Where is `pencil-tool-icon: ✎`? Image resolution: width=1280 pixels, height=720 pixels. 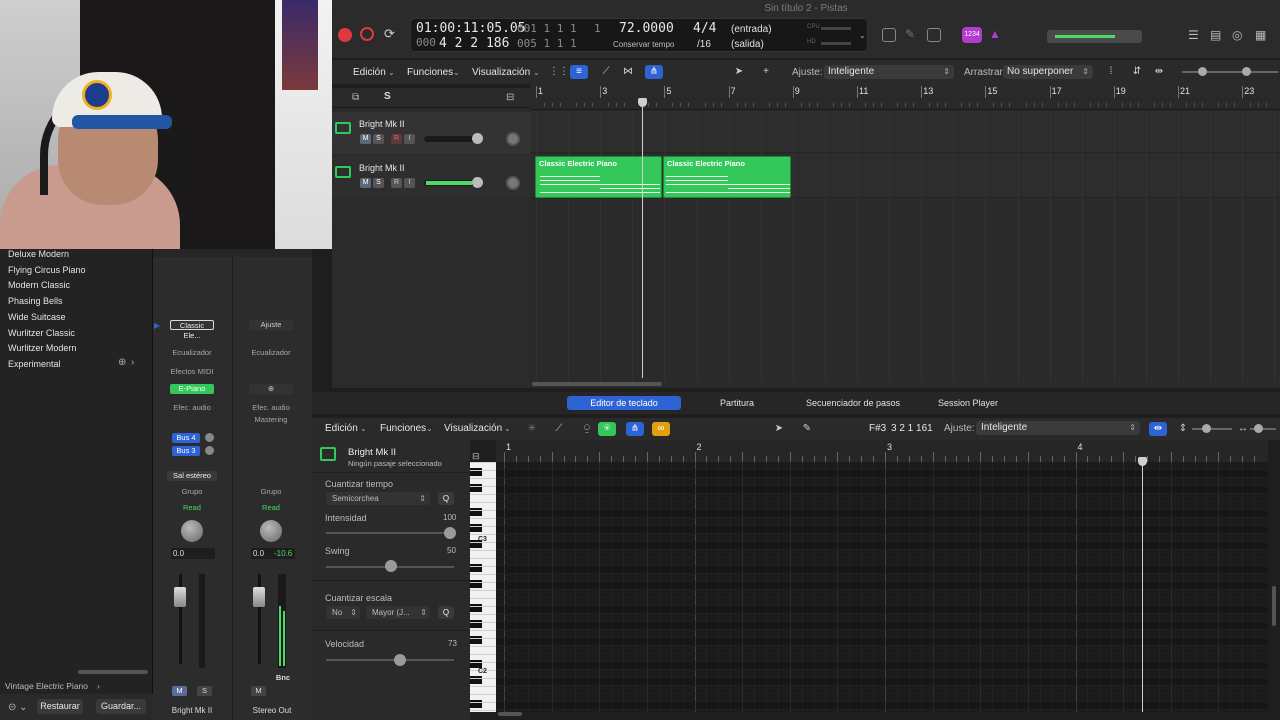 pencil-tool-icon: ✎ is located at coordinates (807, 429).